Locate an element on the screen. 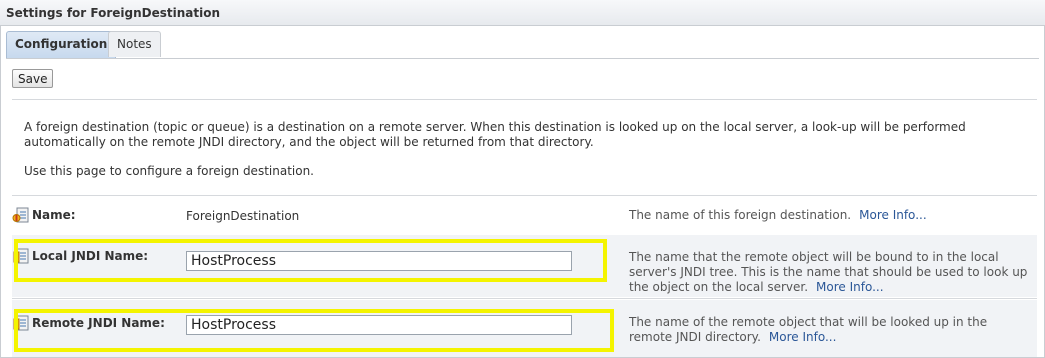 The image size is (1045, 358). tab-notes: Notes is located at coordinates (134, 44).